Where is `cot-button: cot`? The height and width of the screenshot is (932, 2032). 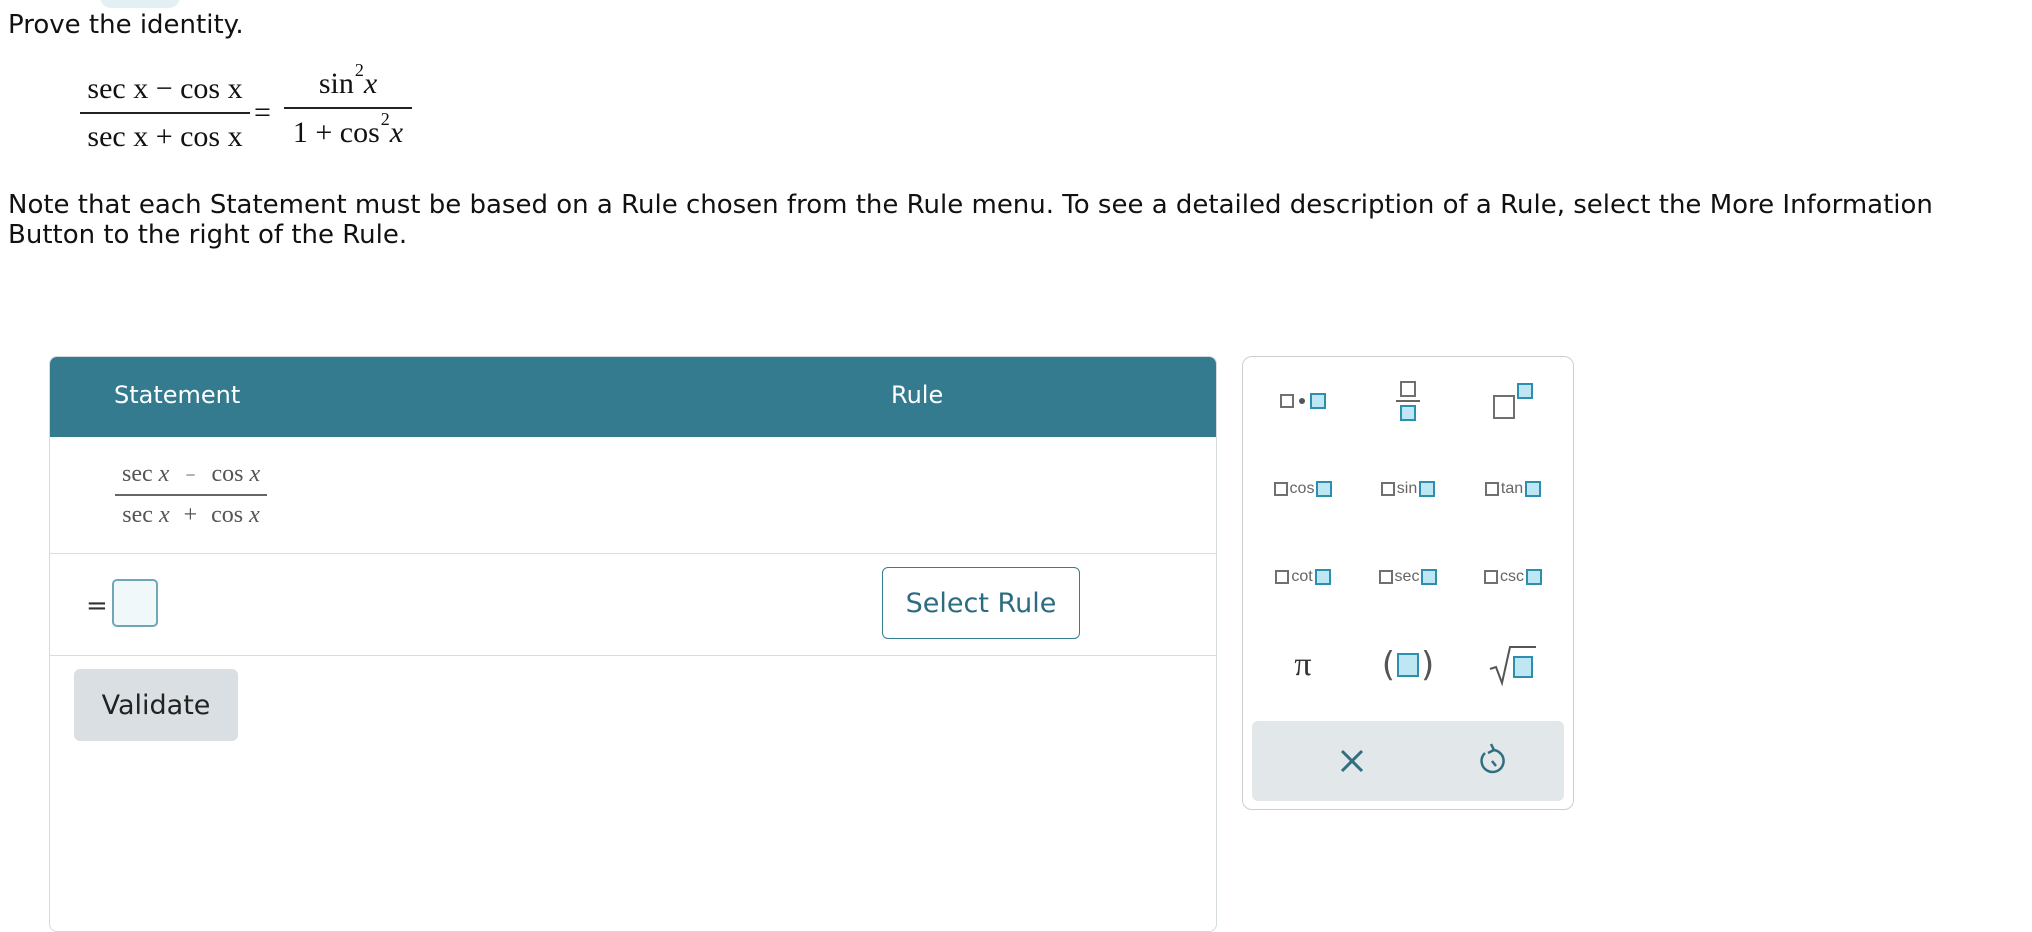 cot-button: cot is located at coordinates (1303, 577).